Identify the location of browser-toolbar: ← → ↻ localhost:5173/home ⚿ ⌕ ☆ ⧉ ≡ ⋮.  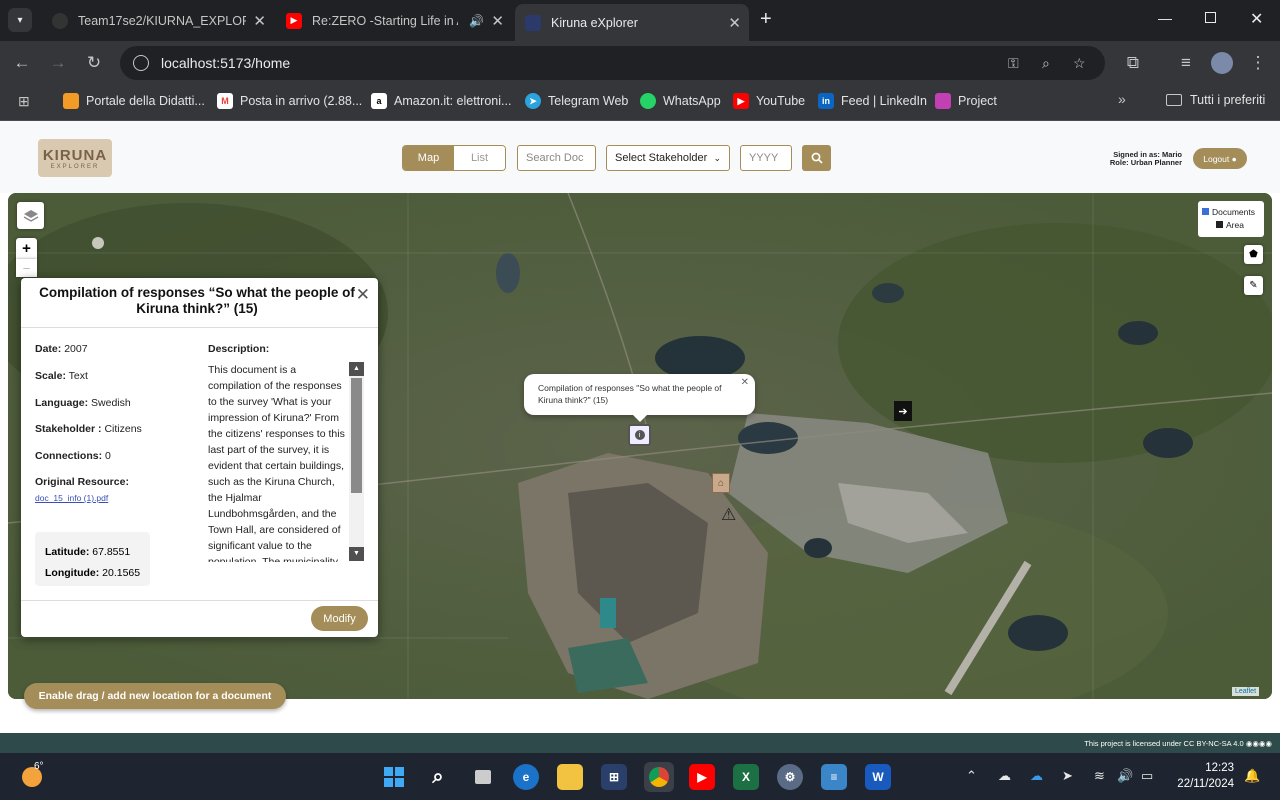
(640, 63).